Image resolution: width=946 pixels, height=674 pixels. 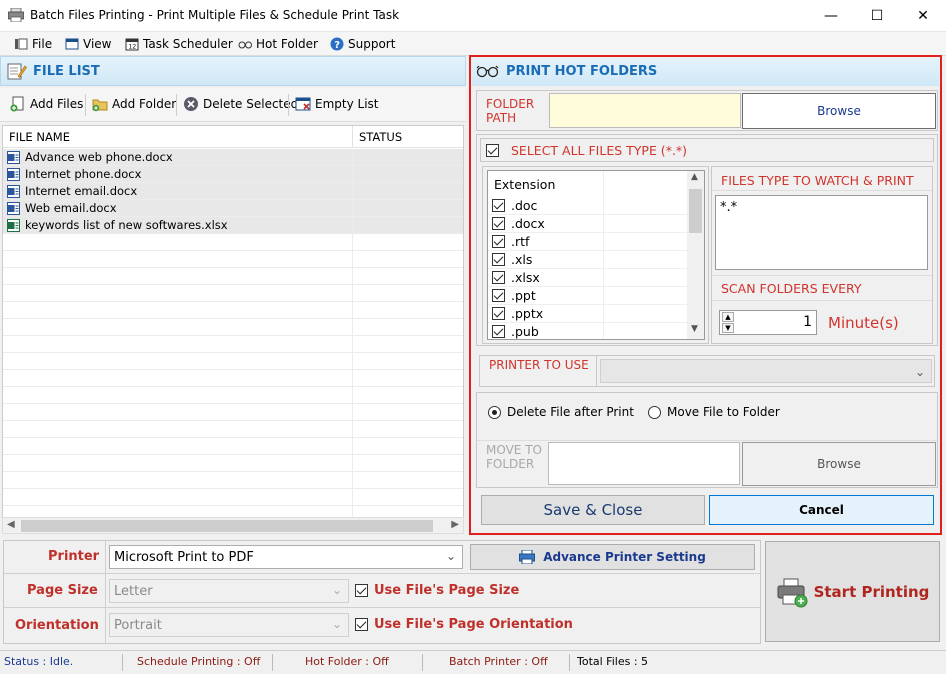 I want to click on horizontal-scrollbar: ◀ ▶, so click(x=233, y=525).